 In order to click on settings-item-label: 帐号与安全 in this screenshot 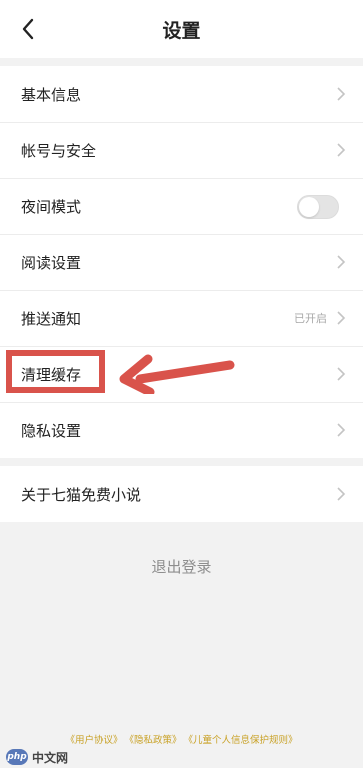, I will do `click(59, 150)`.